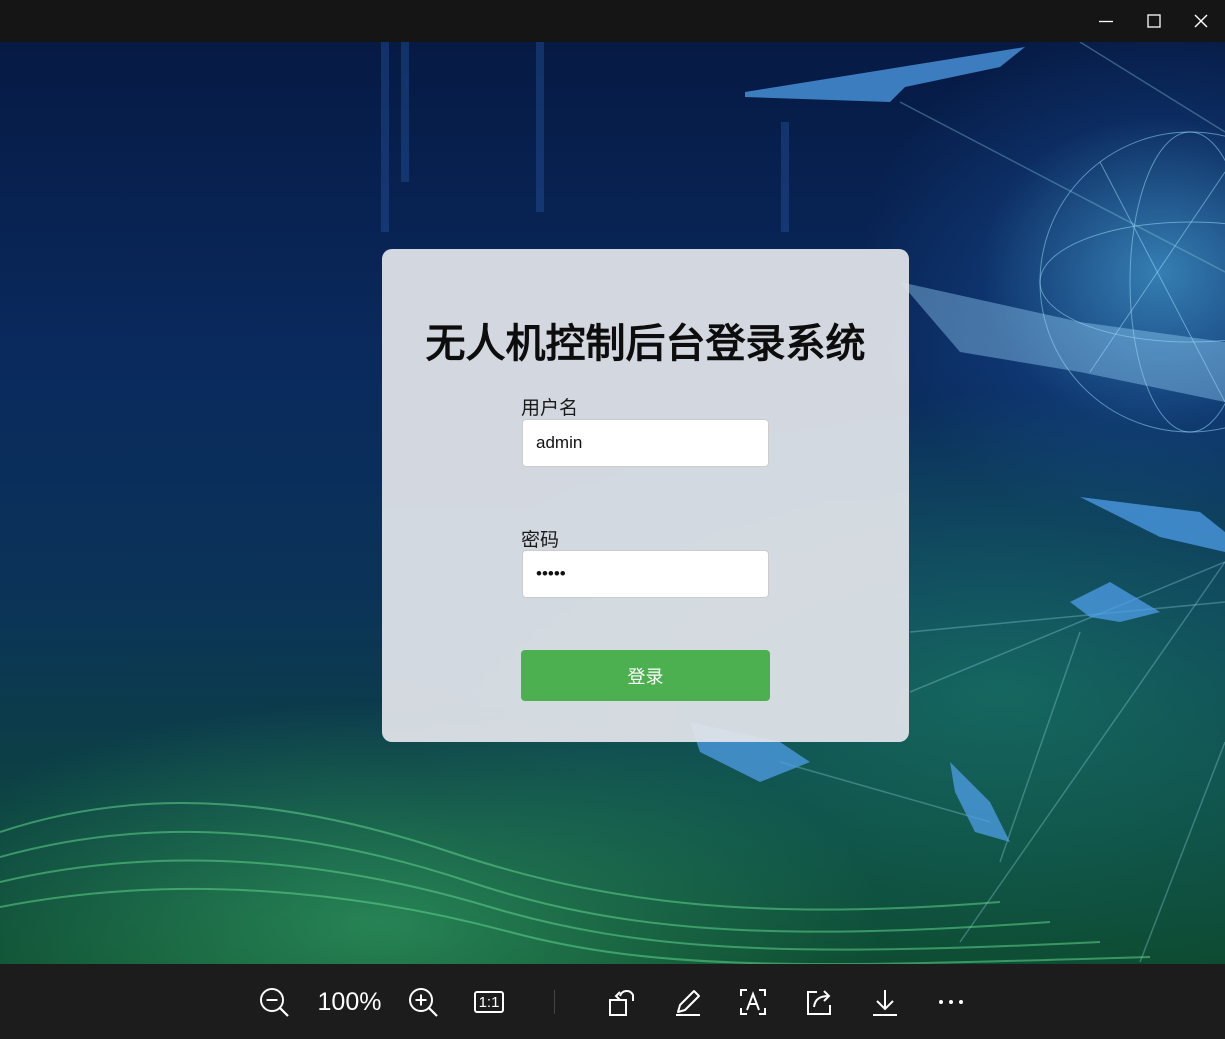 The height and width of the screenshot is (1039, 1225). I want to click on save-icon, so click(885, 1003).